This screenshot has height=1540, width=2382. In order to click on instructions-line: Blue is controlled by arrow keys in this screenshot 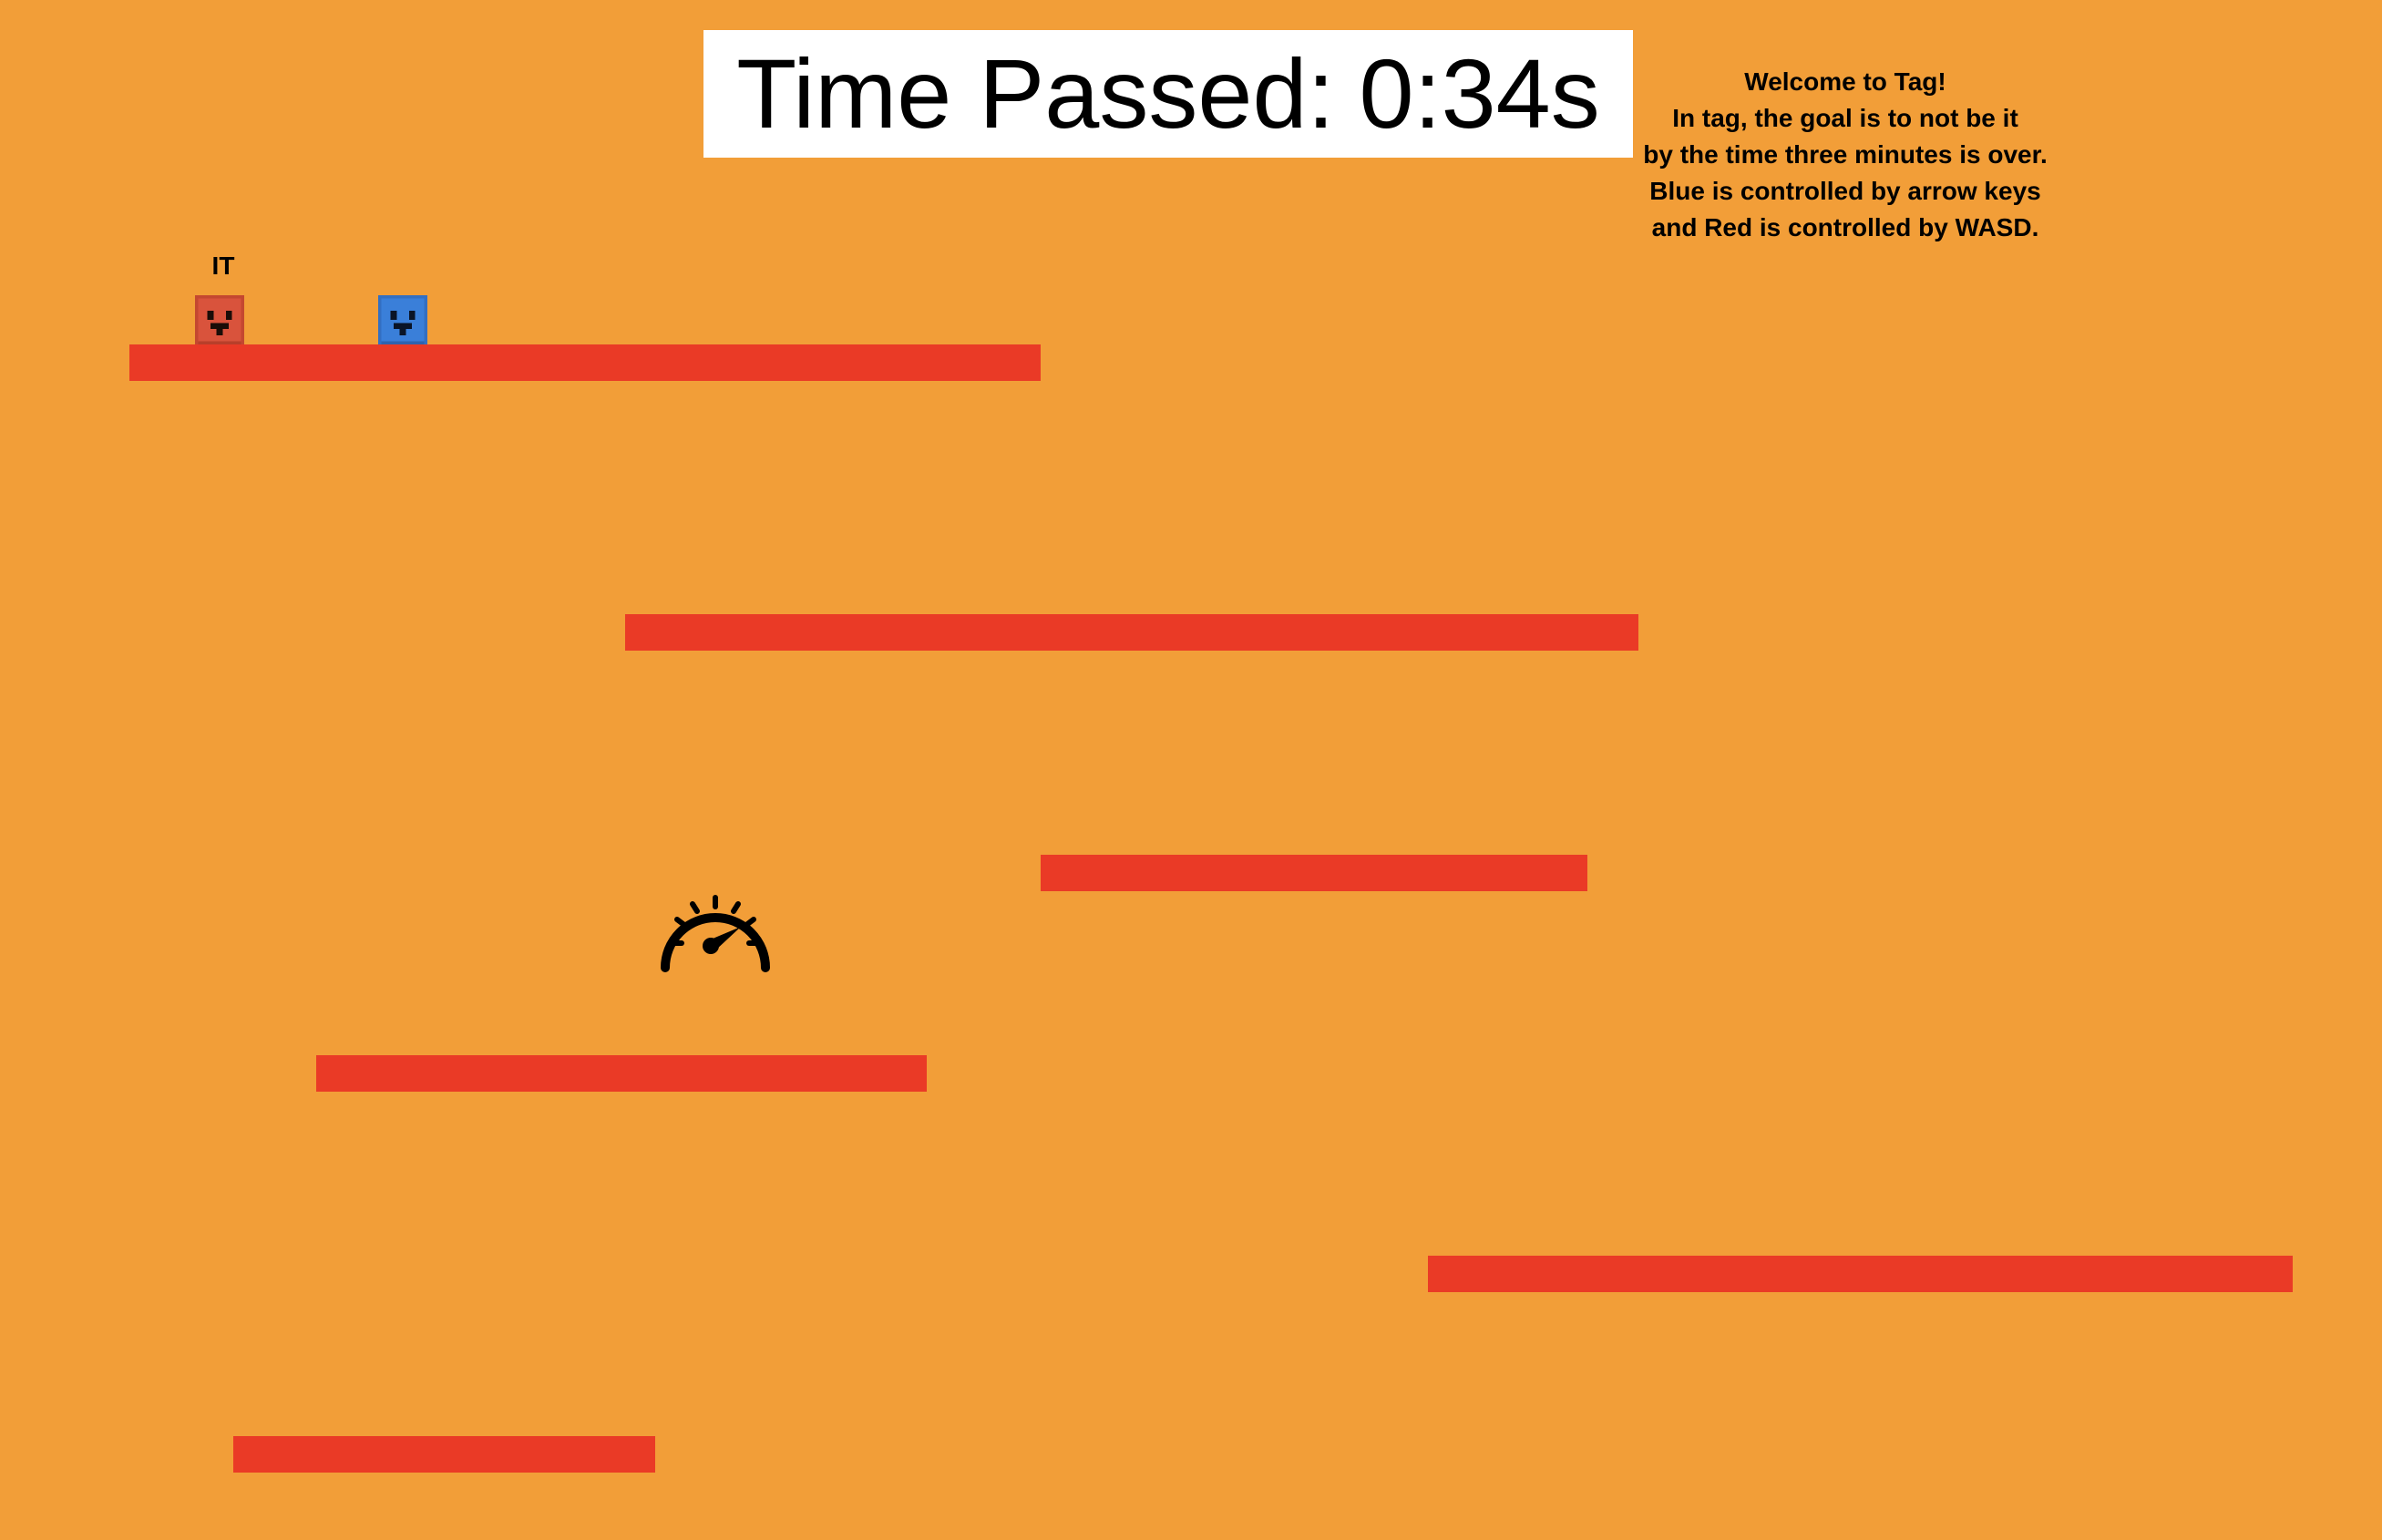, I will do `click(1845, 191)`.